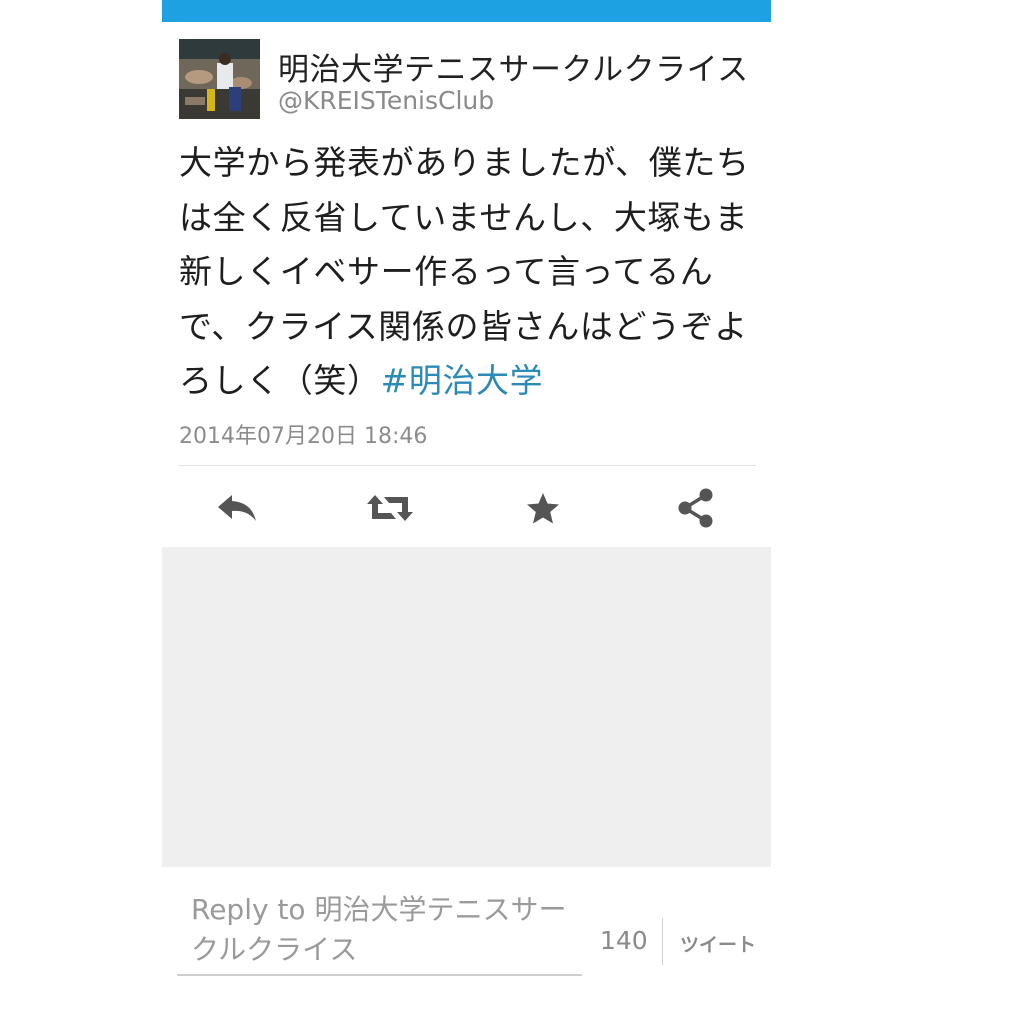  I want to click on reply-button, so click(238, 508).